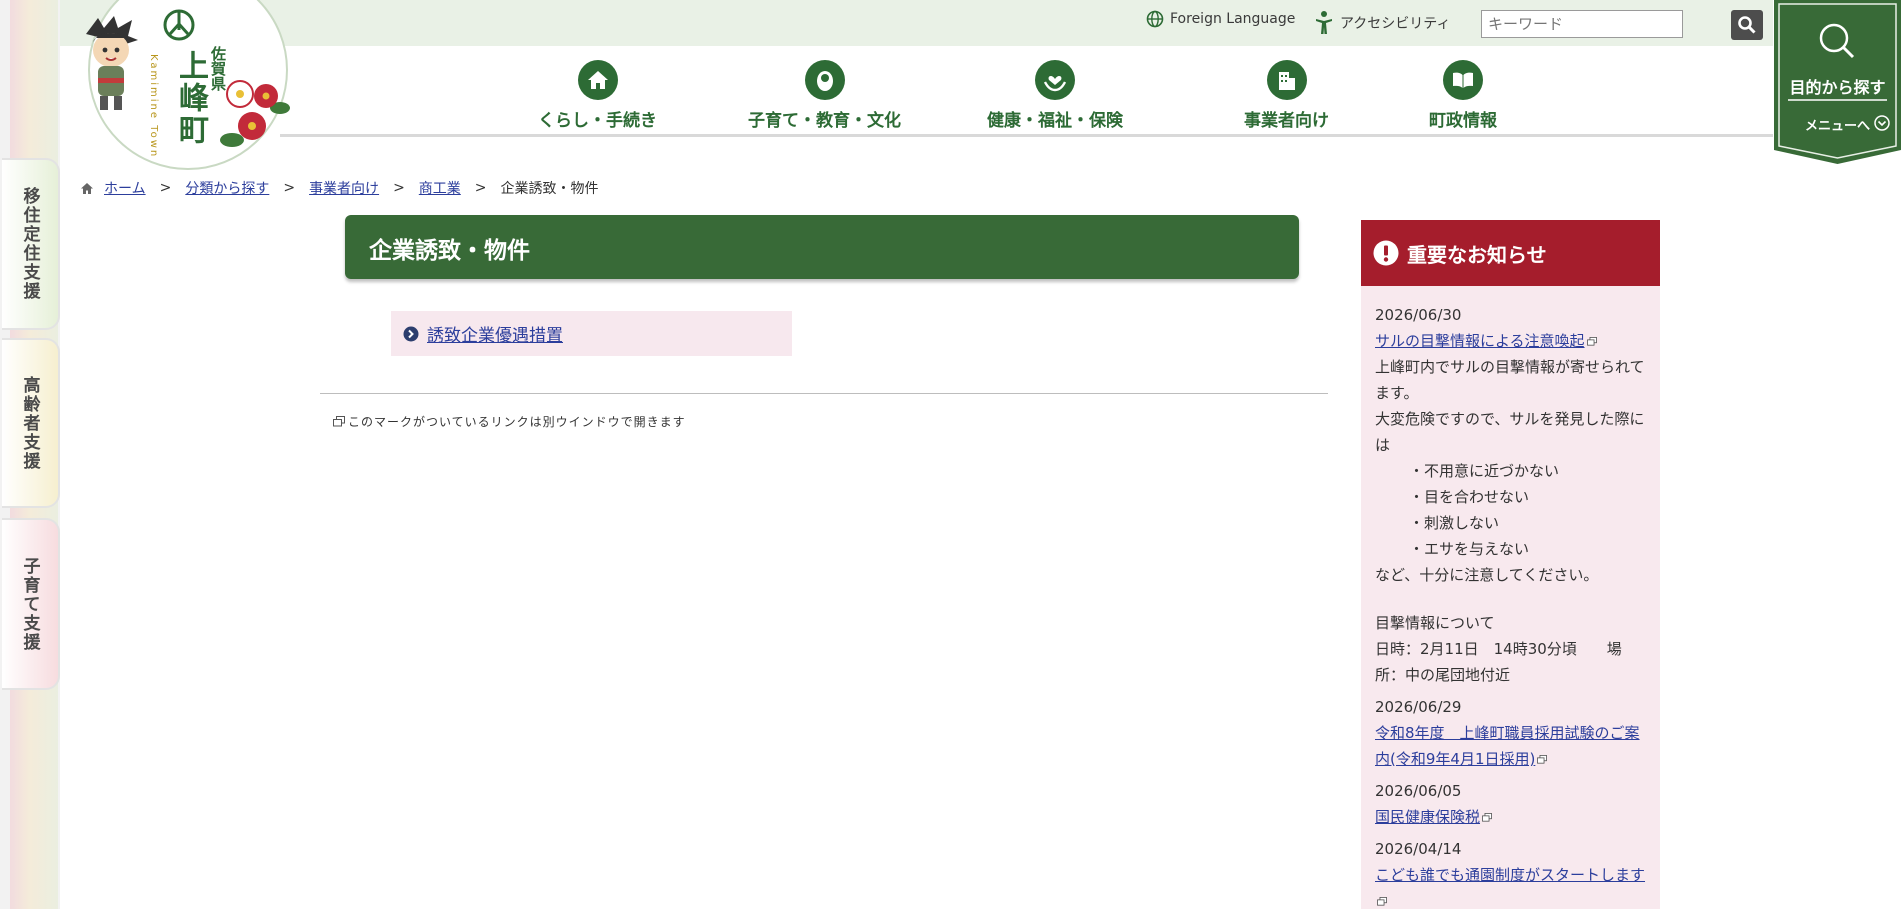 This screenshot has height=914, width=1901. I want to click on search-button, so click(1747, 25).